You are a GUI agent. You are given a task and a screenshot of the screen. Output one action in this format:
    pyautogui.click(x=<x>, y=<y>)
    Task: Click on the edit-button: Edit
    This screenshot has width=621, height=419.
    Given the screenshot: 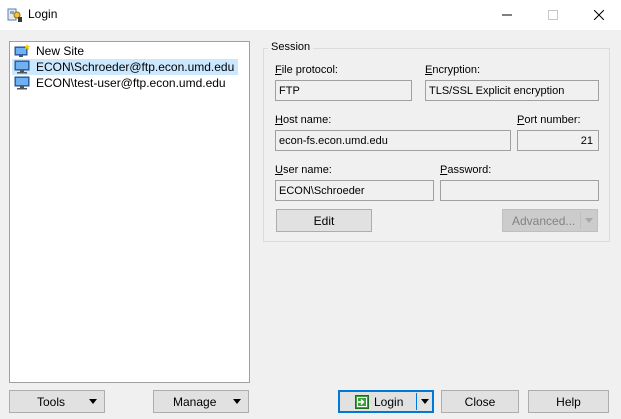 What is the action you would take?
    pyautogui.click(x=324, y=220)
    